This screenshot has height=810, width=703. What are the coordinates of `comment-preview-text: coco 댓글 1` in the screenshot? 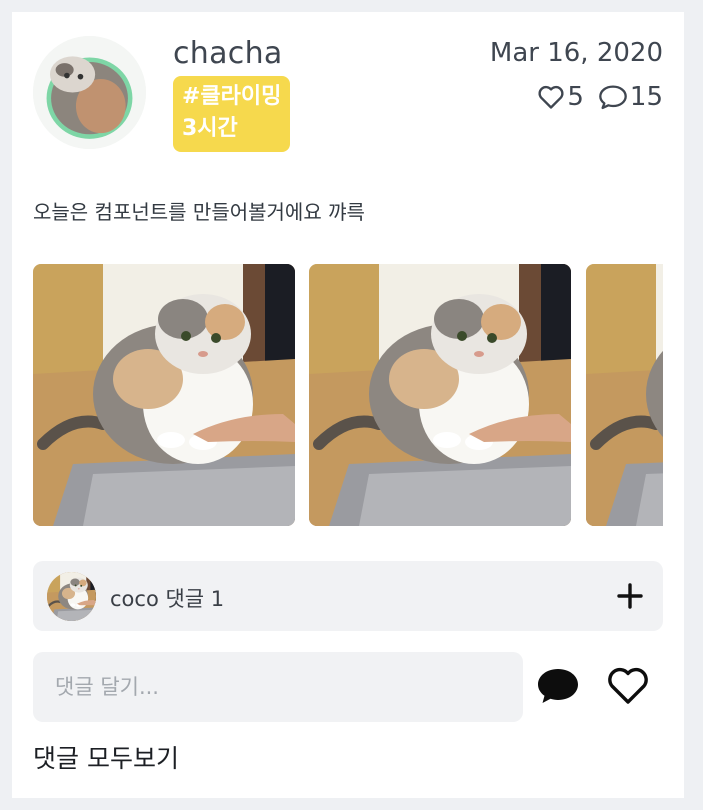 It's located at (167, 599).